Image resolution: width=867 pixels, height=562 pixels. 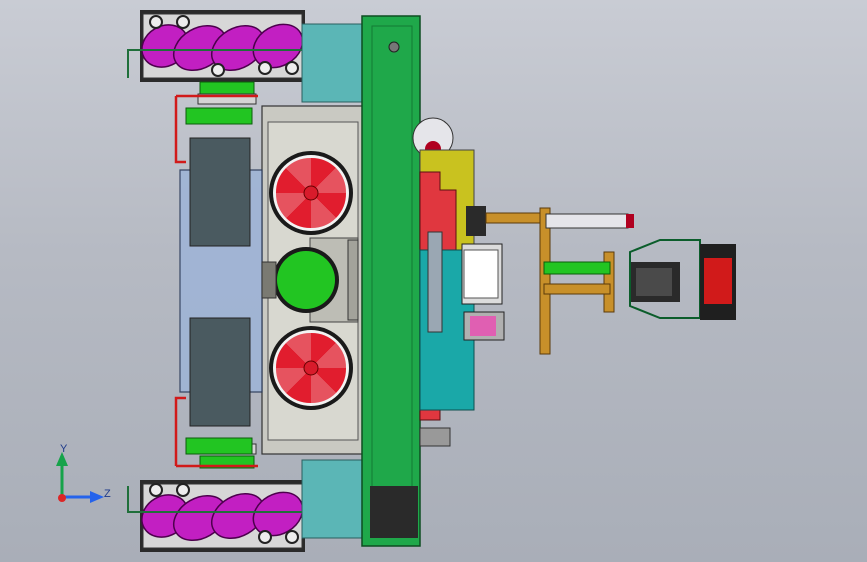 What do you see at coordinates (333, 63) in the screenshot?
I see `teal-panel-top` at bounding box center [333, 63].